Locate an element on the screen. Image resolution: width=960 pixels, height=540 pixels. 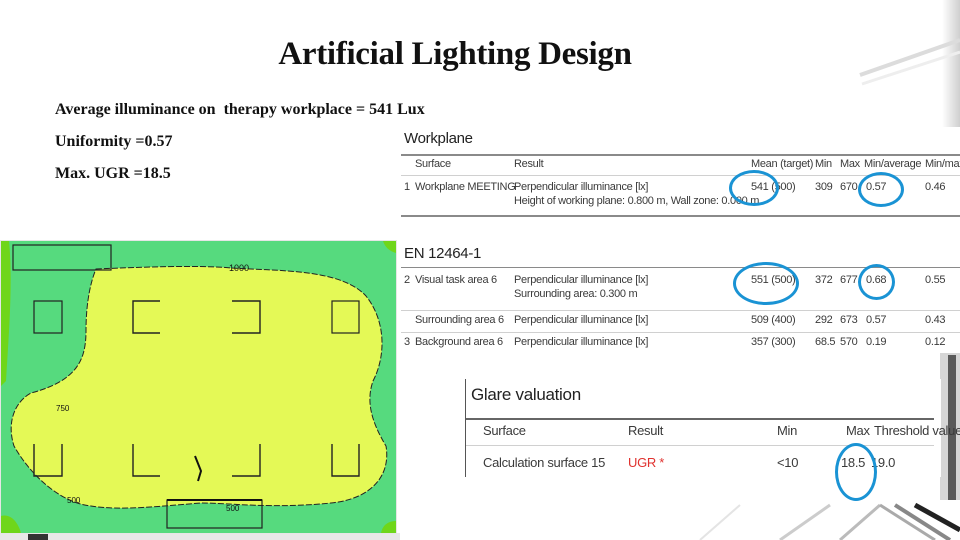
row-min-max: 0.55 is located at coordinates (935, 280).